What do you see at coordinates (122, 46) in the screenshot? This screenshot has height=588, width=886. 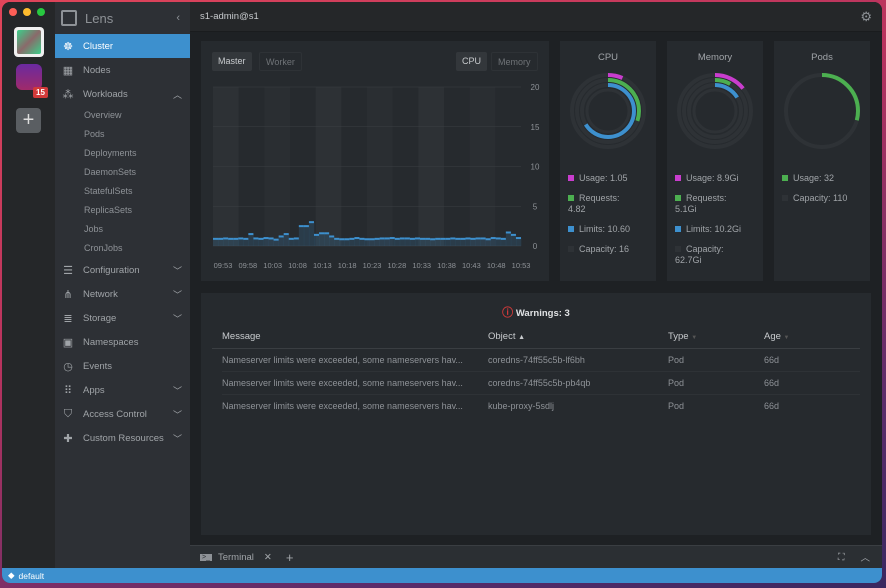 I see `sidebar-item-cluster: ☸ Cluster` at bounding box center [122, 46].